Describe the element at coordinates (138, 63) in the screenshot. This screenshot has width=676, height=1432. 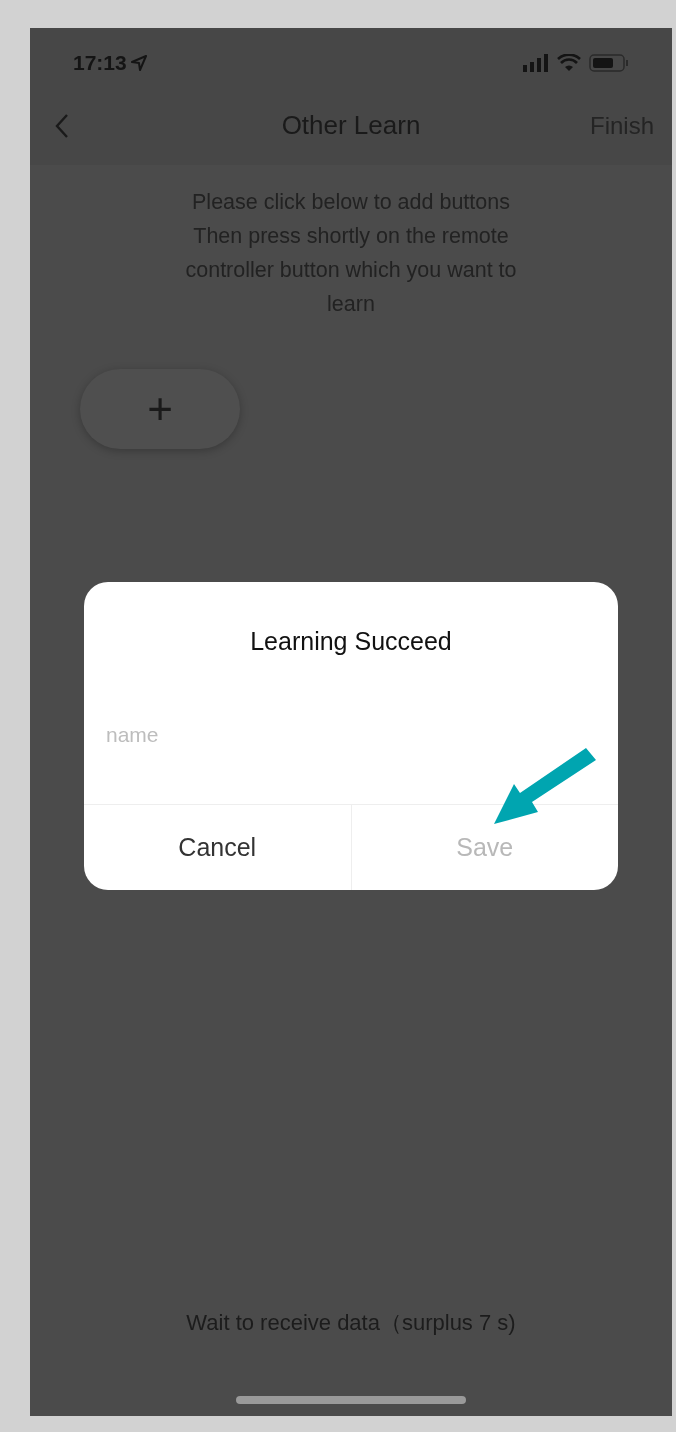
I see `location-icon` at that location.